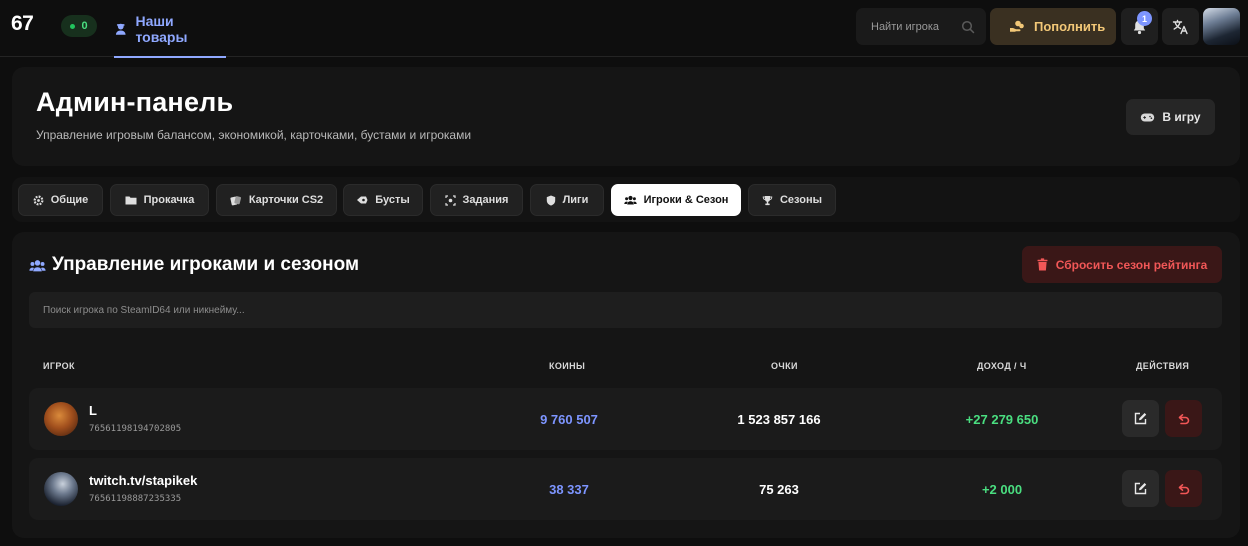 Image resolution: width=1248 pixels, height=546 pixels. I want to click on gear-icon, so click(38, 200).